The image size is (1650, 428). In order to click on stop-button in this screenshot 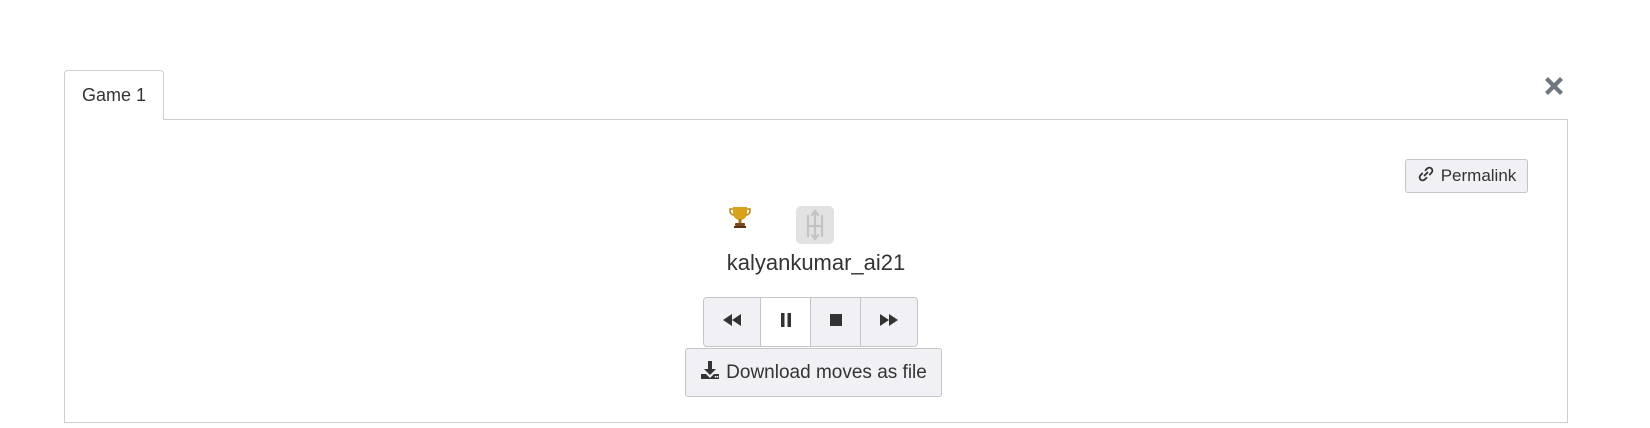, I will do `click(835, 322)`.